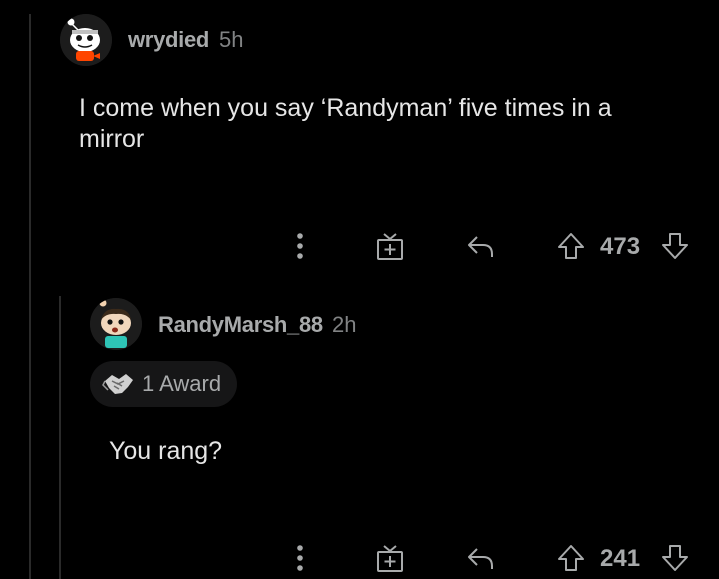  I want to click on avatar-randymarsh, so click(116, 324).